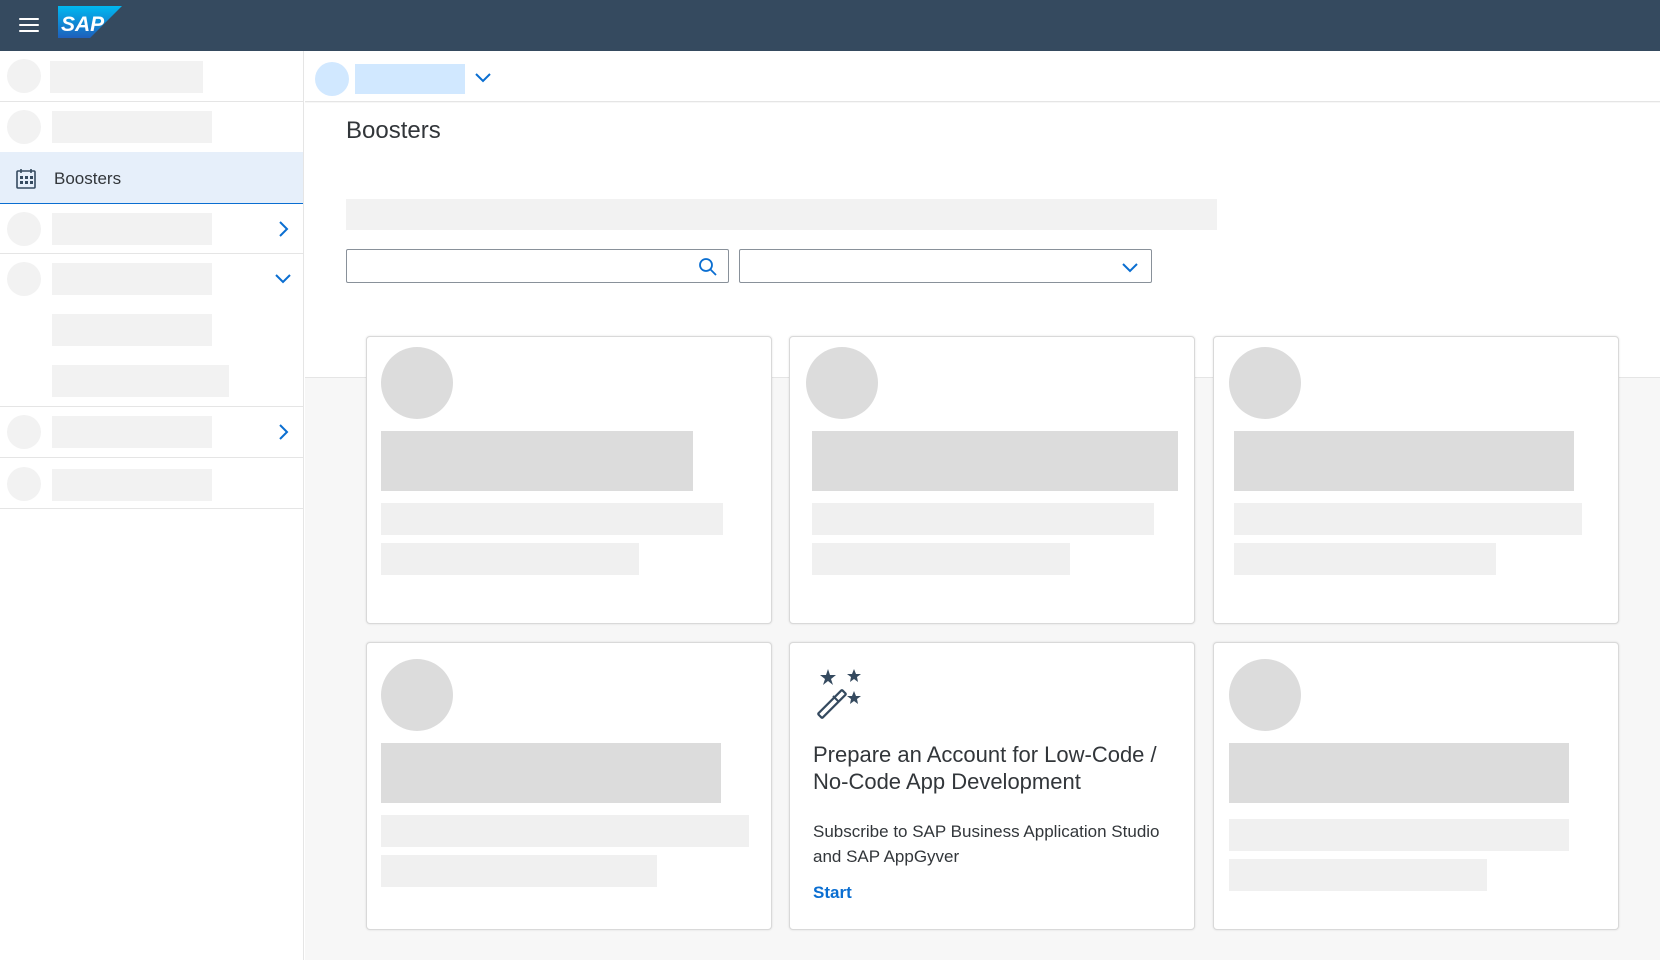 The width and height of the screenshot is (1660, 960). Describe the element at coordinates (410, 79) in the screenshot. I see `context-label-placeholder` at that location.